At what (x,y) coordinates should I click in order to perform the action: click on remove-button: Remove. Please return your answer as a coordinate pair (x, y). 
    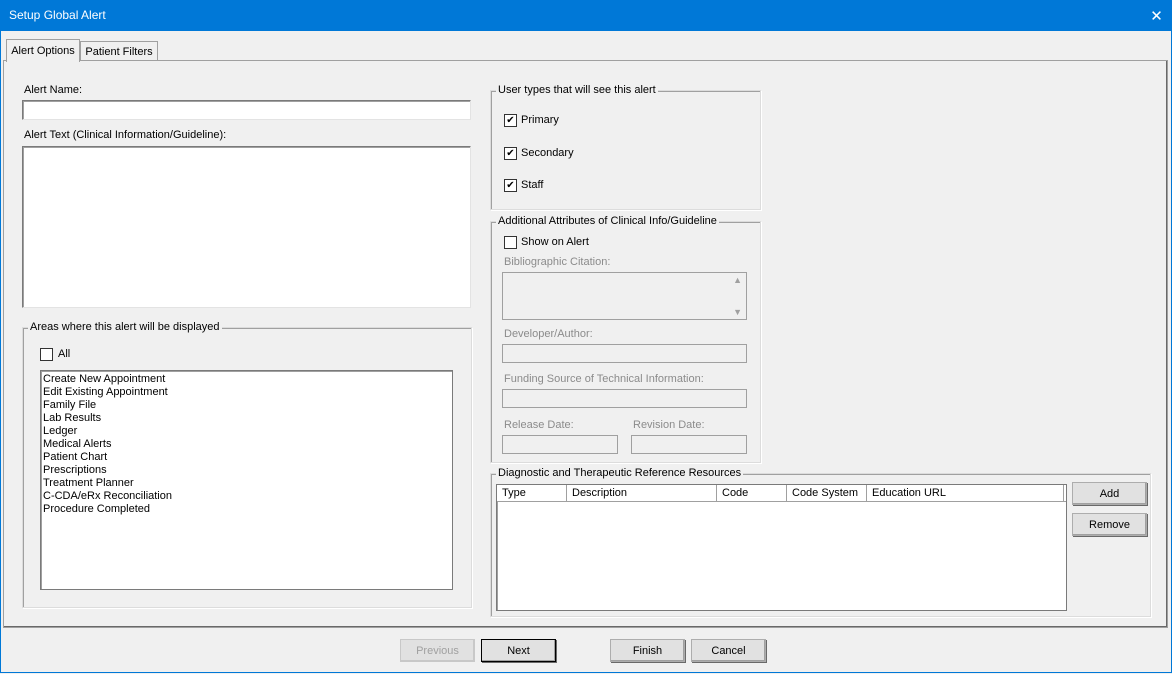
    Looking at the image, I should click on (1109, 524).